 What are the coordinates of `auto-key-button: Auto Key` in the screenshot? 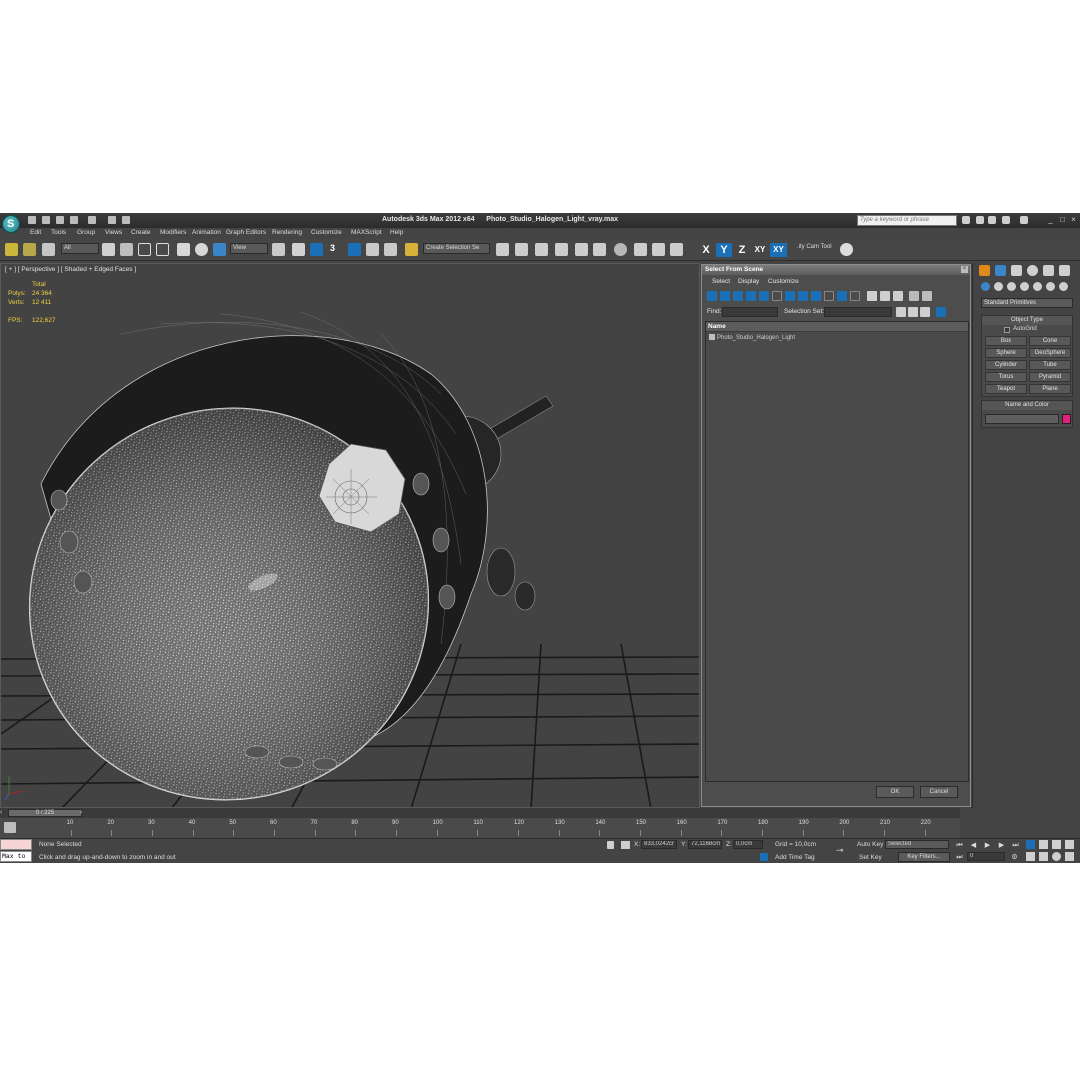 It's located at (870, 844).